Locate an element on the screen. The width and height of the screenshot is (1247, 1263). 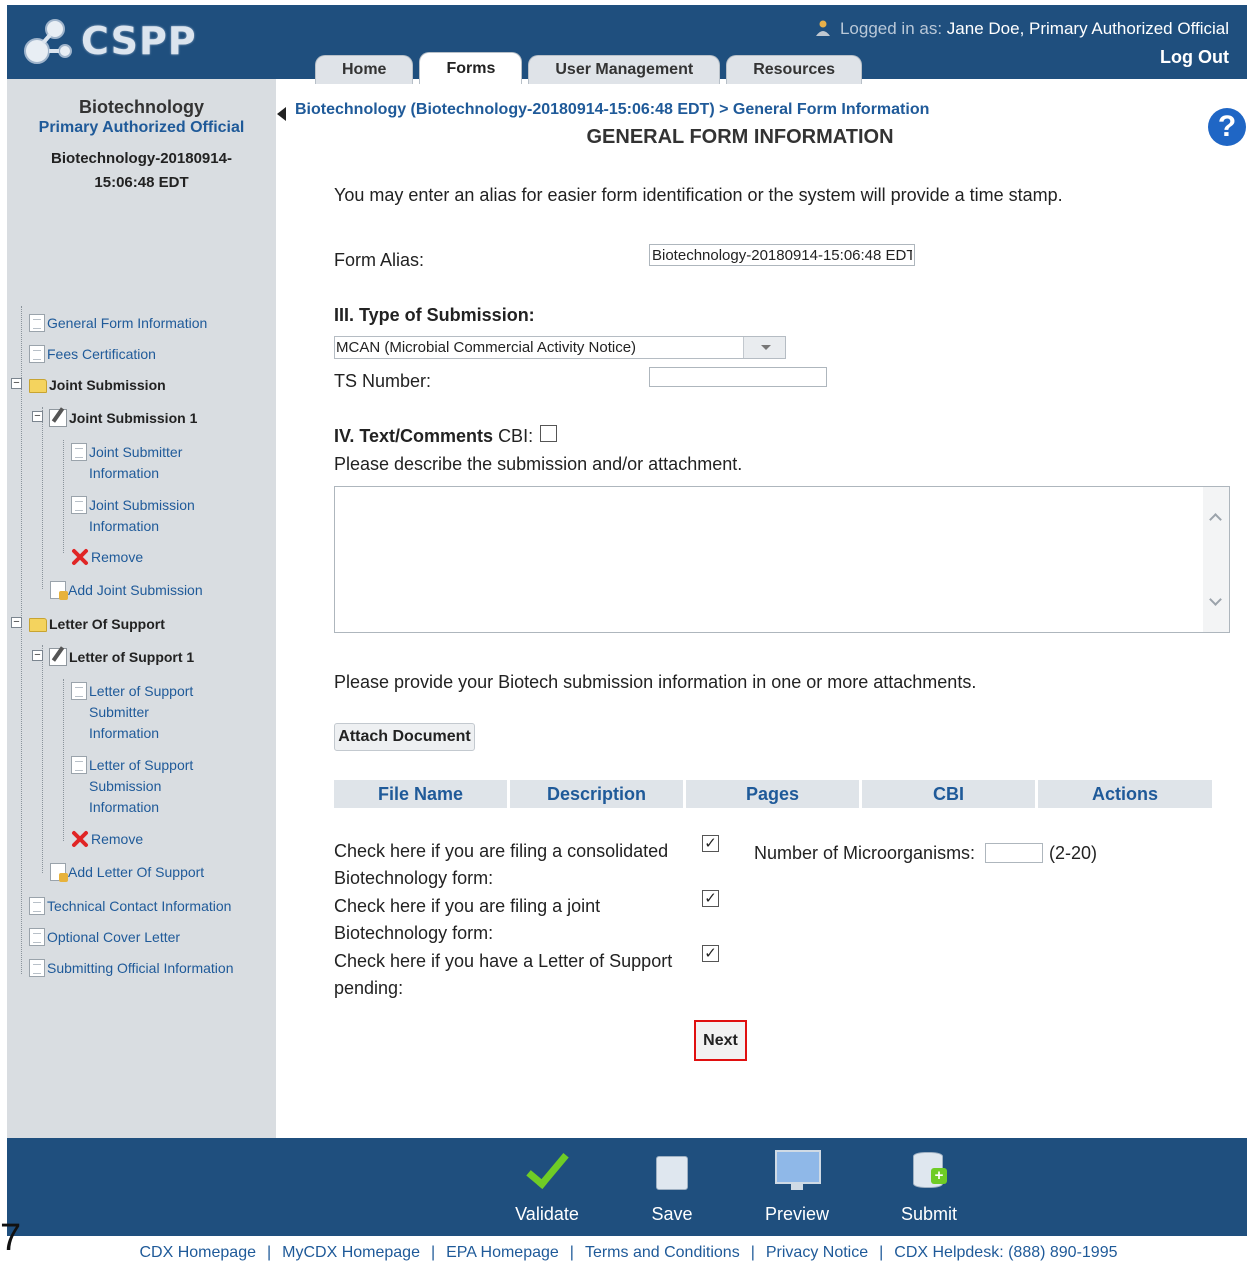
link-privacy-notice: Privacy Notice is located at coordinates (817, 1252).